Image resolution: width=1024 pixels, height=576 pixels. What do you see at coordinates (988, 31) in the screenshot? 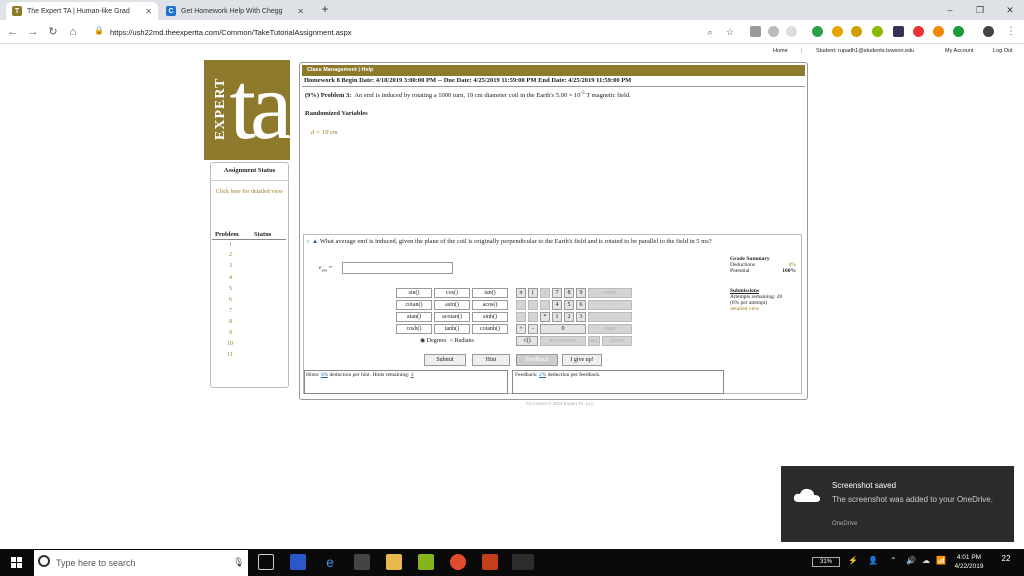
I see `profile-avatar-icon` at bounding box center [988, 31].